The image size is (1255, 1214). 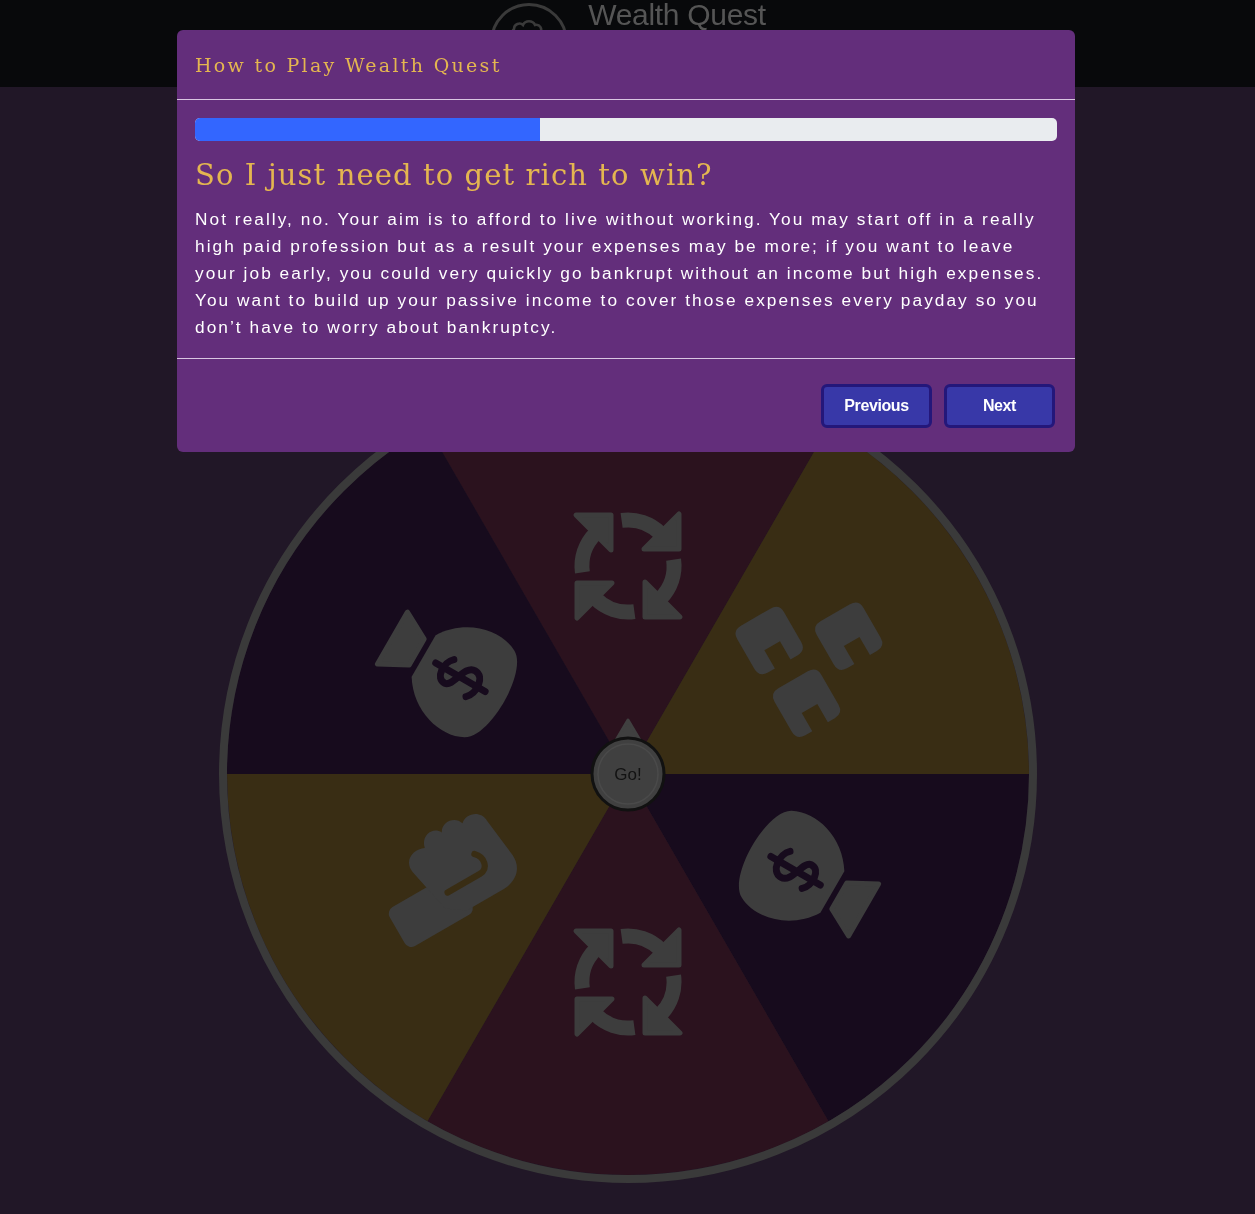 I want to click on blocks-icon, so click(x=808, y=669).